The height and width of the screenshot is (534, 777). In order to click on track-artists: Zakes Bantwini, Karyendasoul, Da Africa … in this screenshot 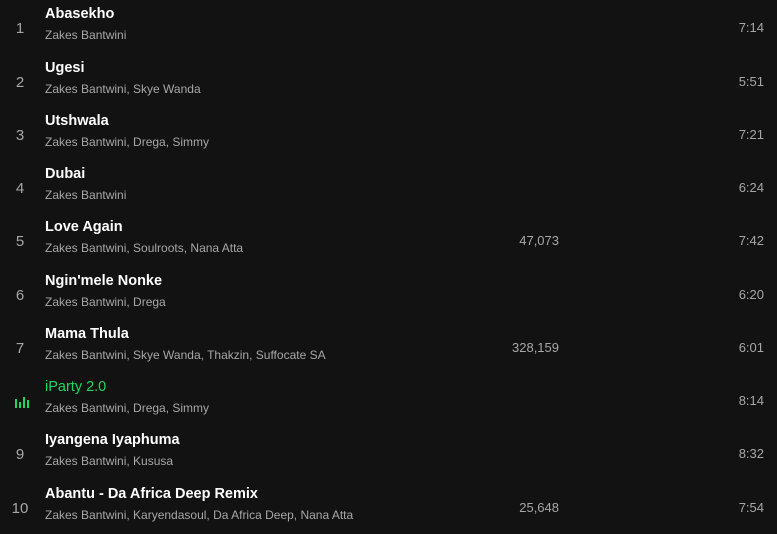, I will do `click(199, 515)`.